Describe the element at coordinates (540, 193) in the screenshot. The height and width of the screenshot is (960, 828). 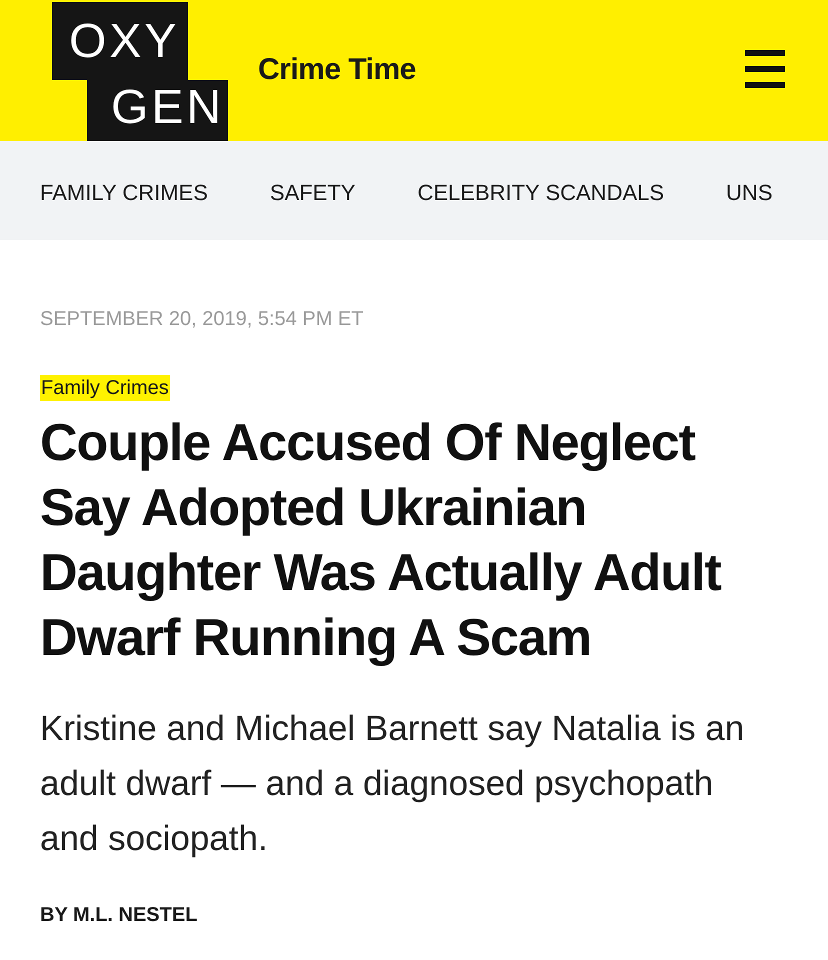
I see `nav-link: CELEBRITY SCANDALS` at that location.